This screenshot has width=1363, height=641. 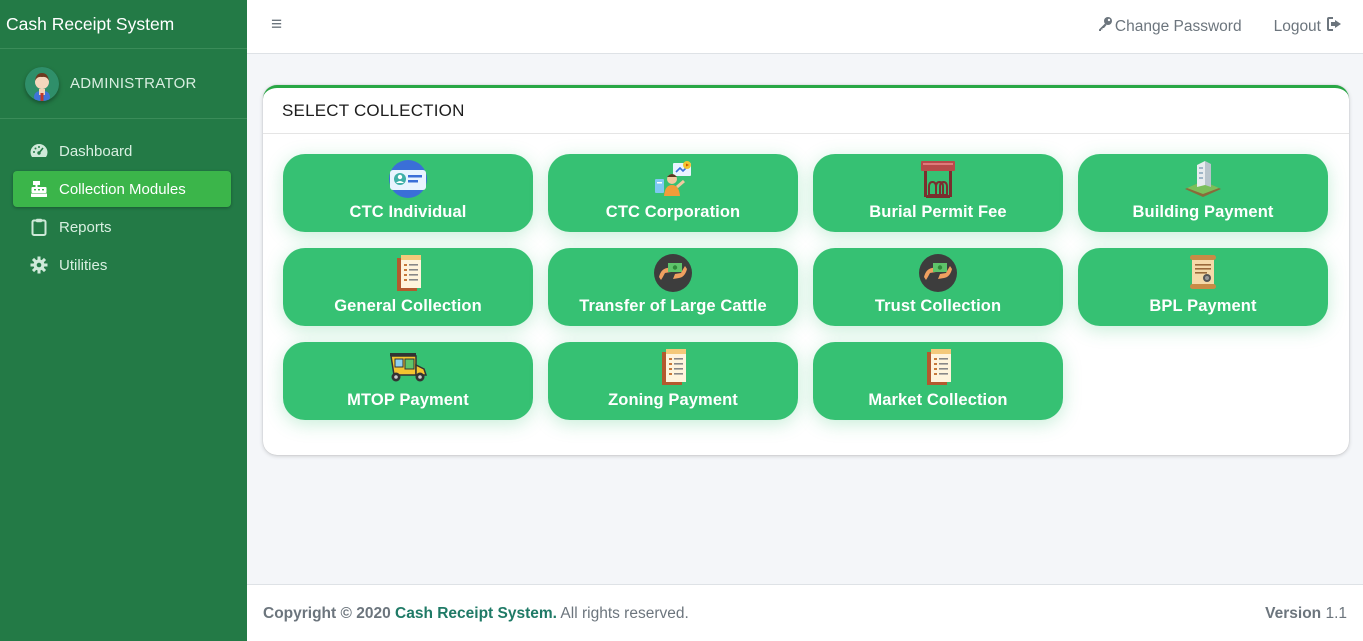 I want to click on key-icon, so click(x=1105, y=26).